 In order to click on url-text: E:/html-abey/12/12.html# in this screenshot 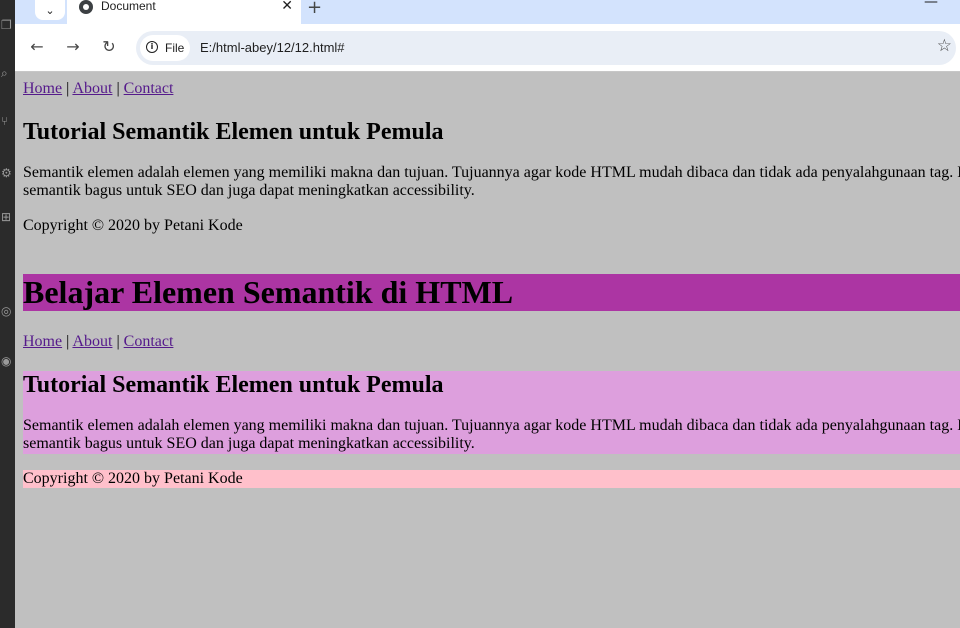, I will do `click(272, 48)`.